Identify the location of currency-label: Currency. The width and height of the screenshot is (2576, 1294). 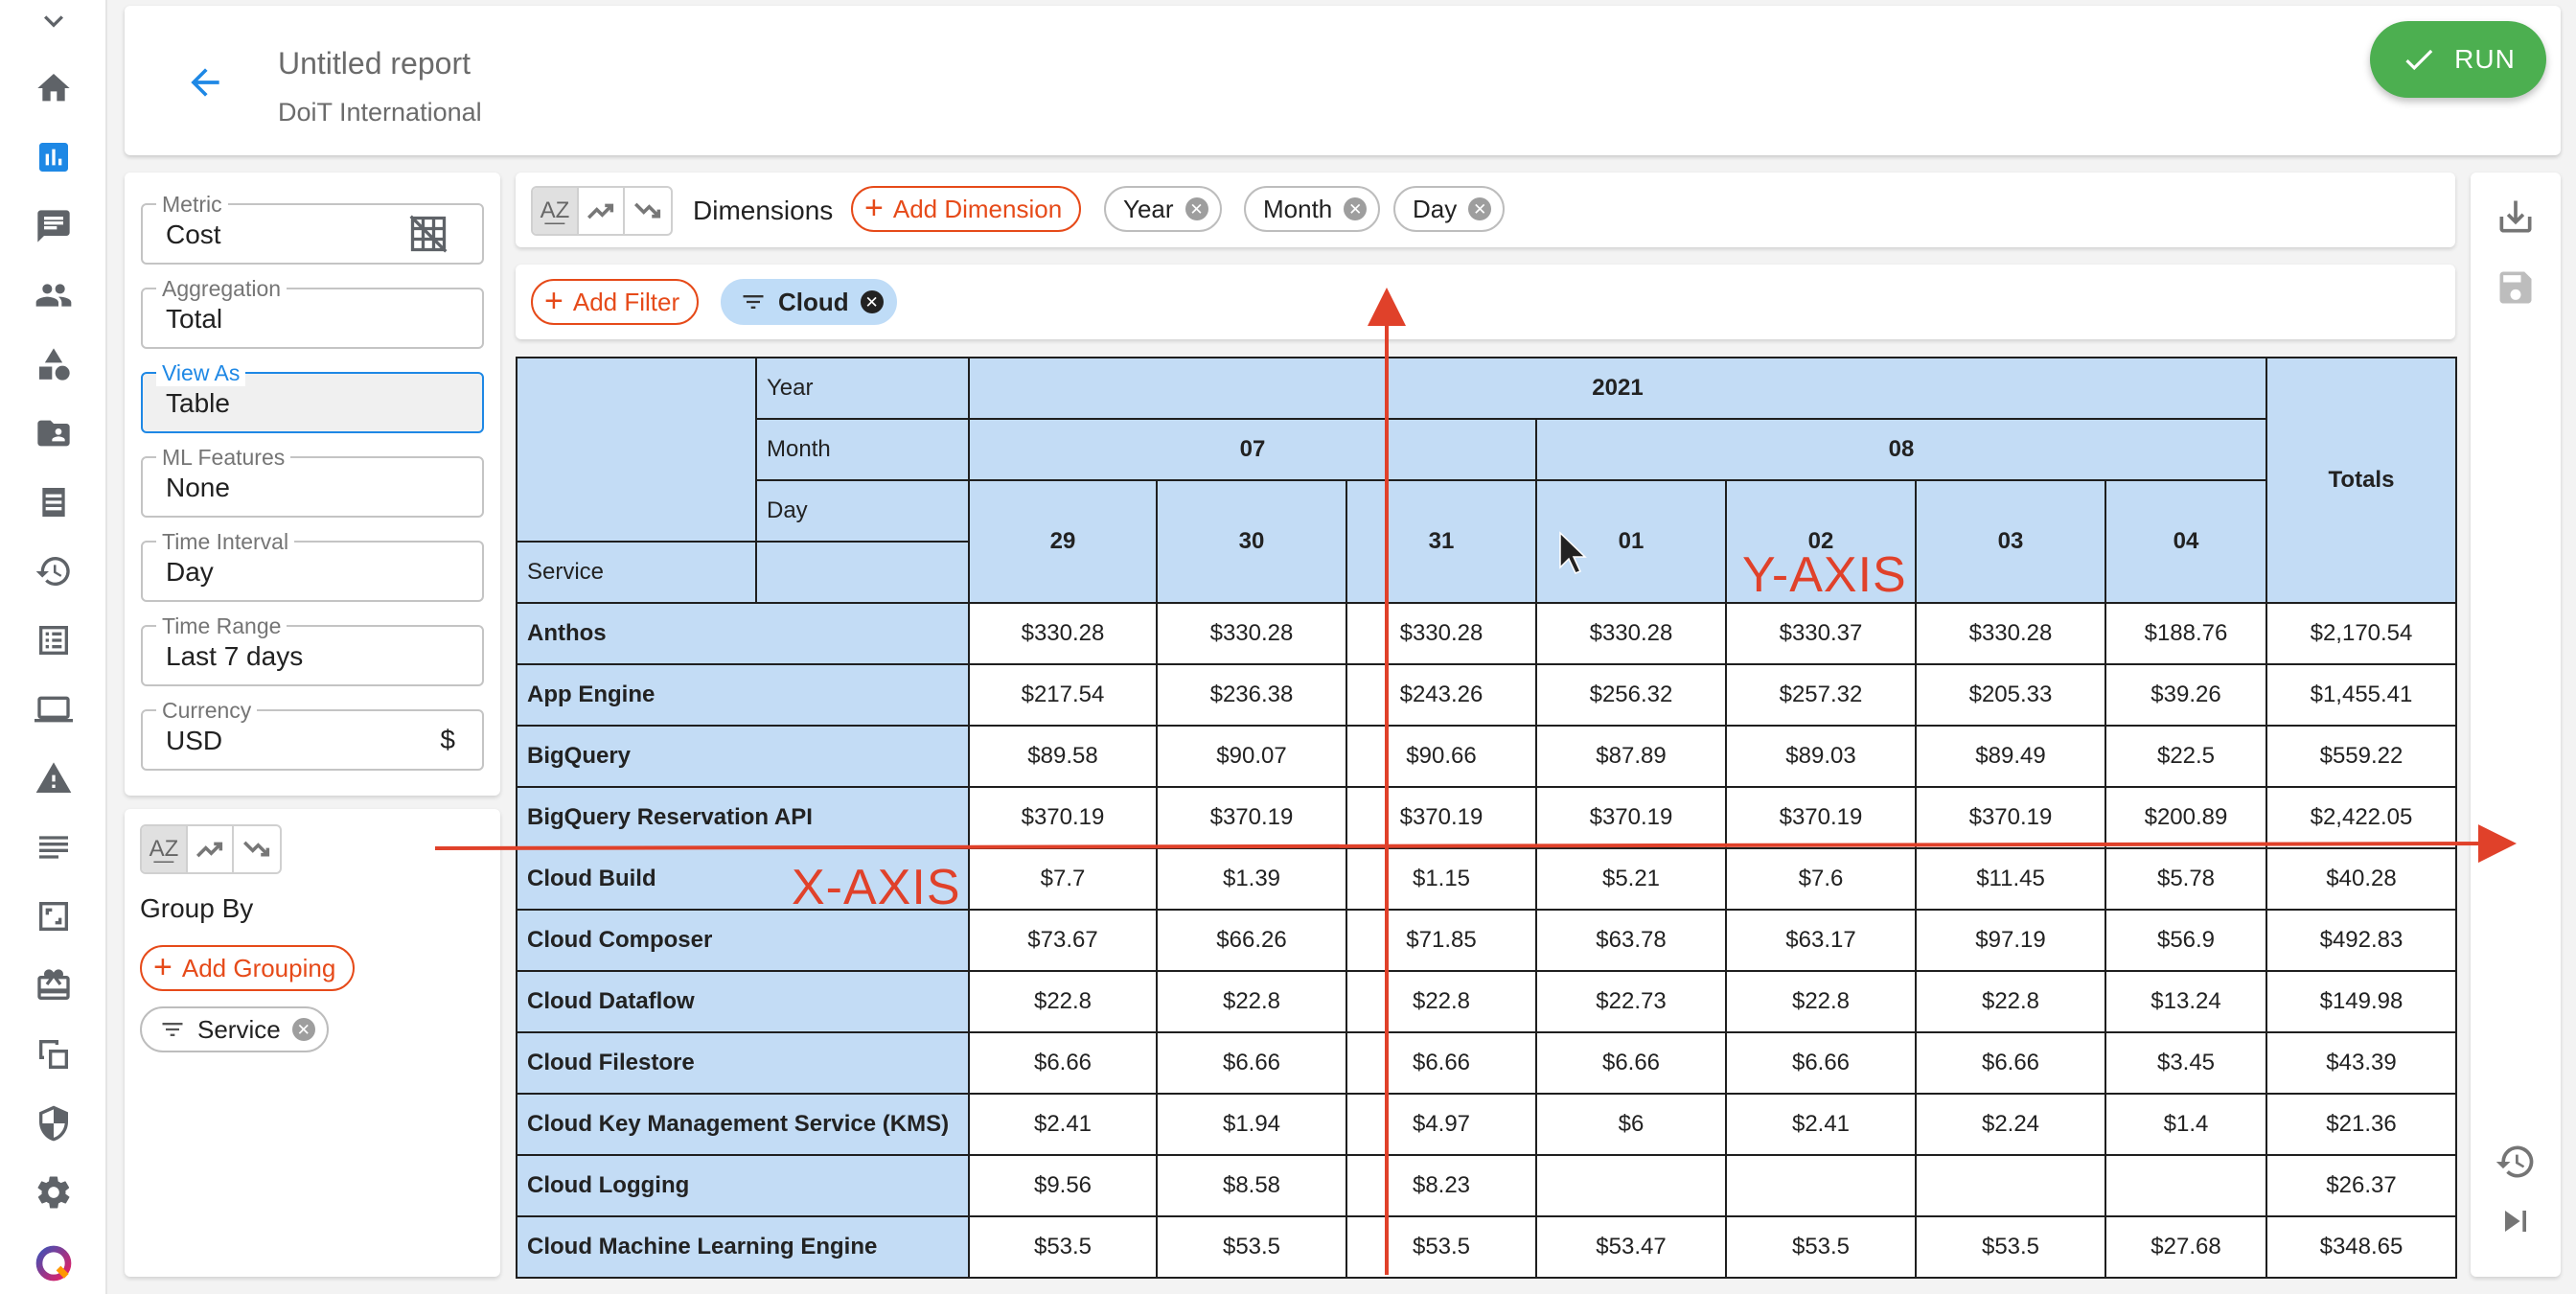
(207, 711).